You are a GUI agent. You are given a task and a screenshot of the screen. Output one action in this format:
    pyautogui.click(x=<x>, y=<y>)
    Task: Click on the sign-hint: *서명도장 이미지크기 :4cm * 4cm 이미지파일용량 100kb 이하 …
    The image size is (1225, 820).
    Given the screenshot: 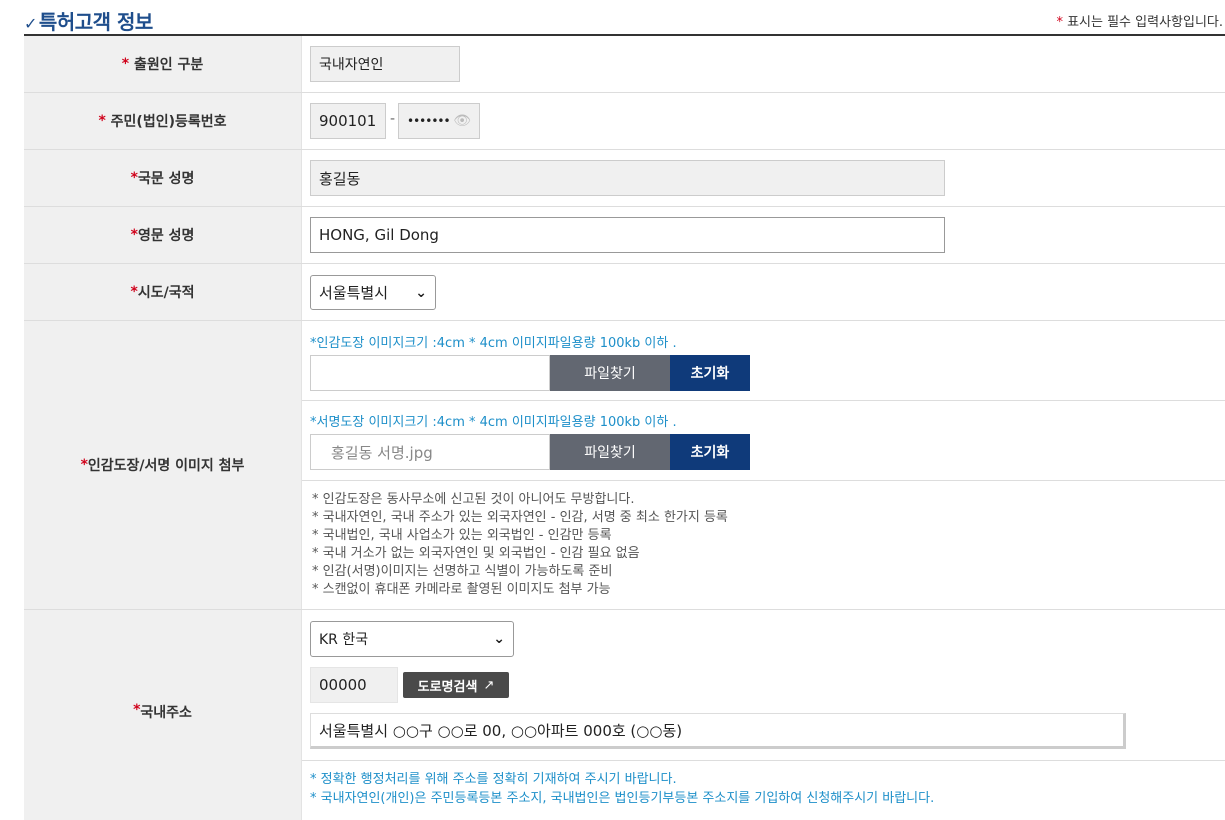 What is the action you would take?
    pyautogui.click(x=493, y=422)
    